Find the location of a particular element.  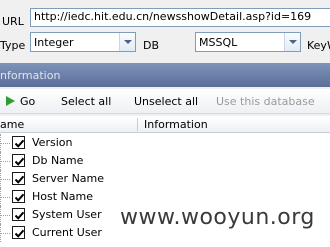

unselect-all-button: Unselect all is located at coordinates (166, 101).